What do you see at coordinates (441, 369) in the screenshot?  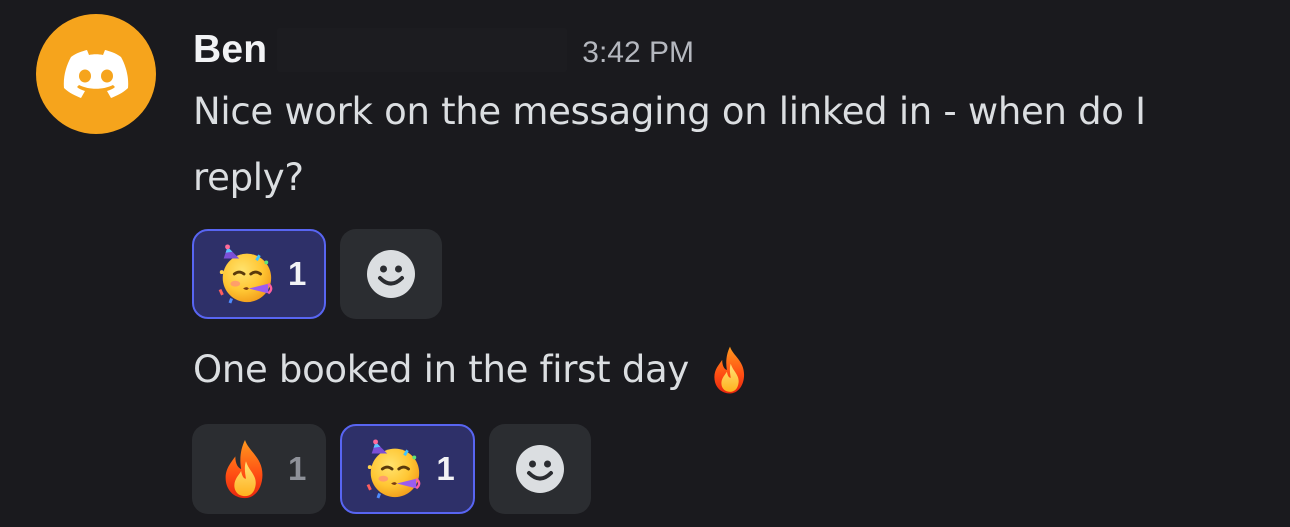 I see `message-text-content: One booked in the first day` at bounding box center [441, 369].